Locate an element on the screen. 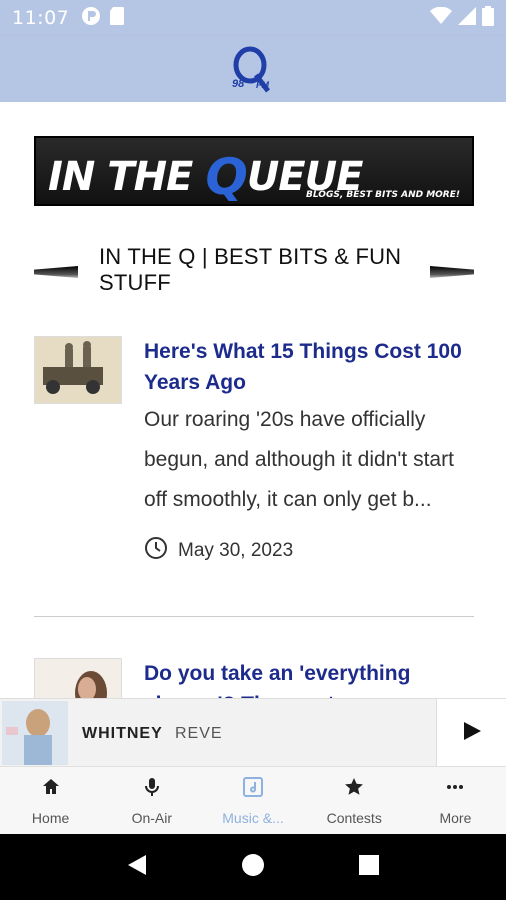  music-icon is located at coordinates (253, 789).